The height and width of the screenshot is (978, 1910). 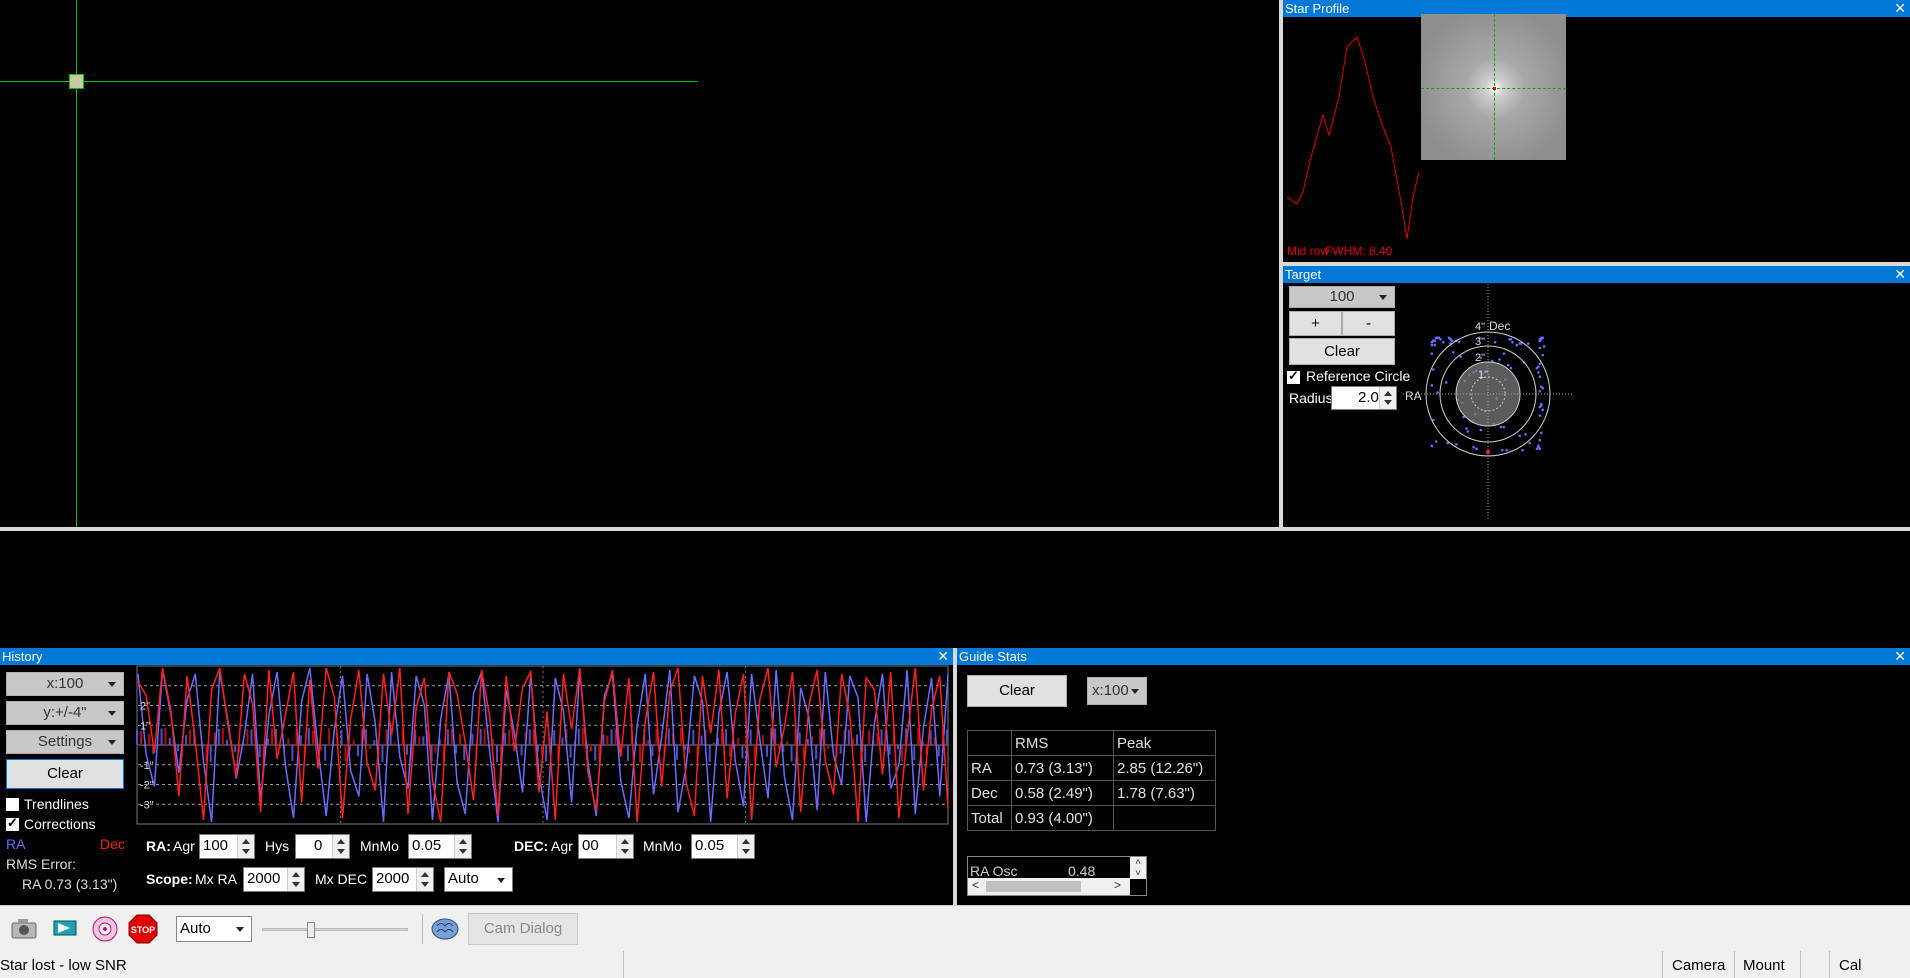 I want to click on y-tick-label: -1", so click(x=147, y=766).